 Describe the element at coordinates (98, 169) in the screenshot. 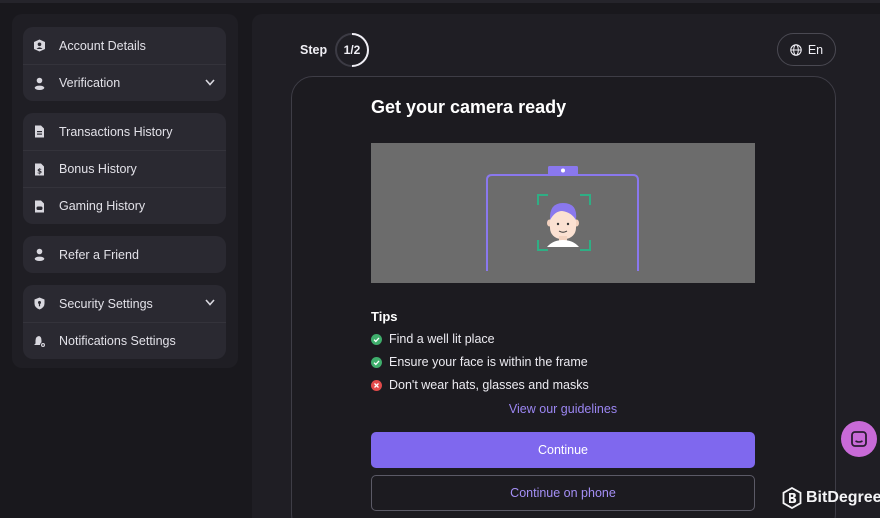

I see `sidebar-item-label: Bonus History` at that location.